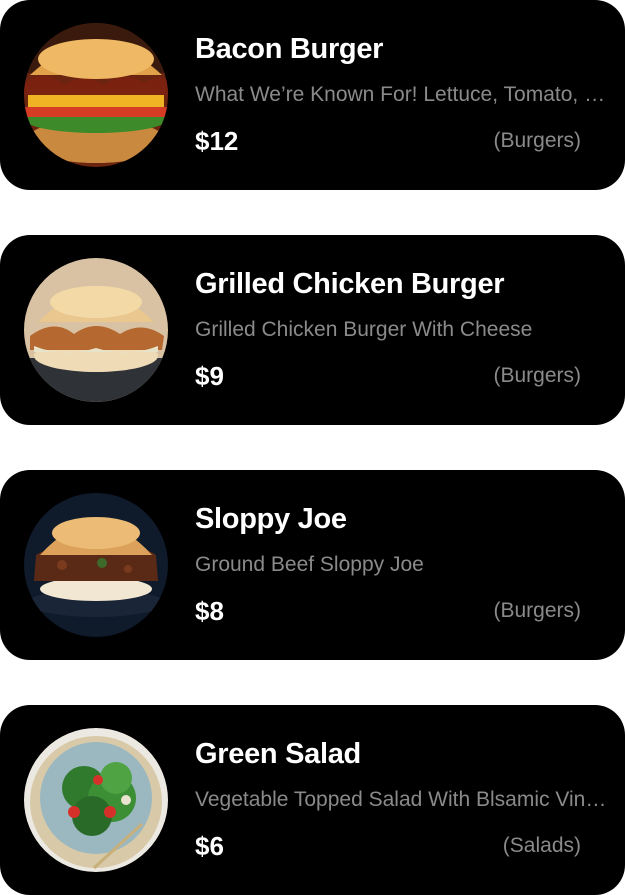 Image resolution: width=625 pixels, height=895 pixels. Describe the element at coordinates (278, 754) in the screenshot. I see `item-name: Green Salad` at that location.